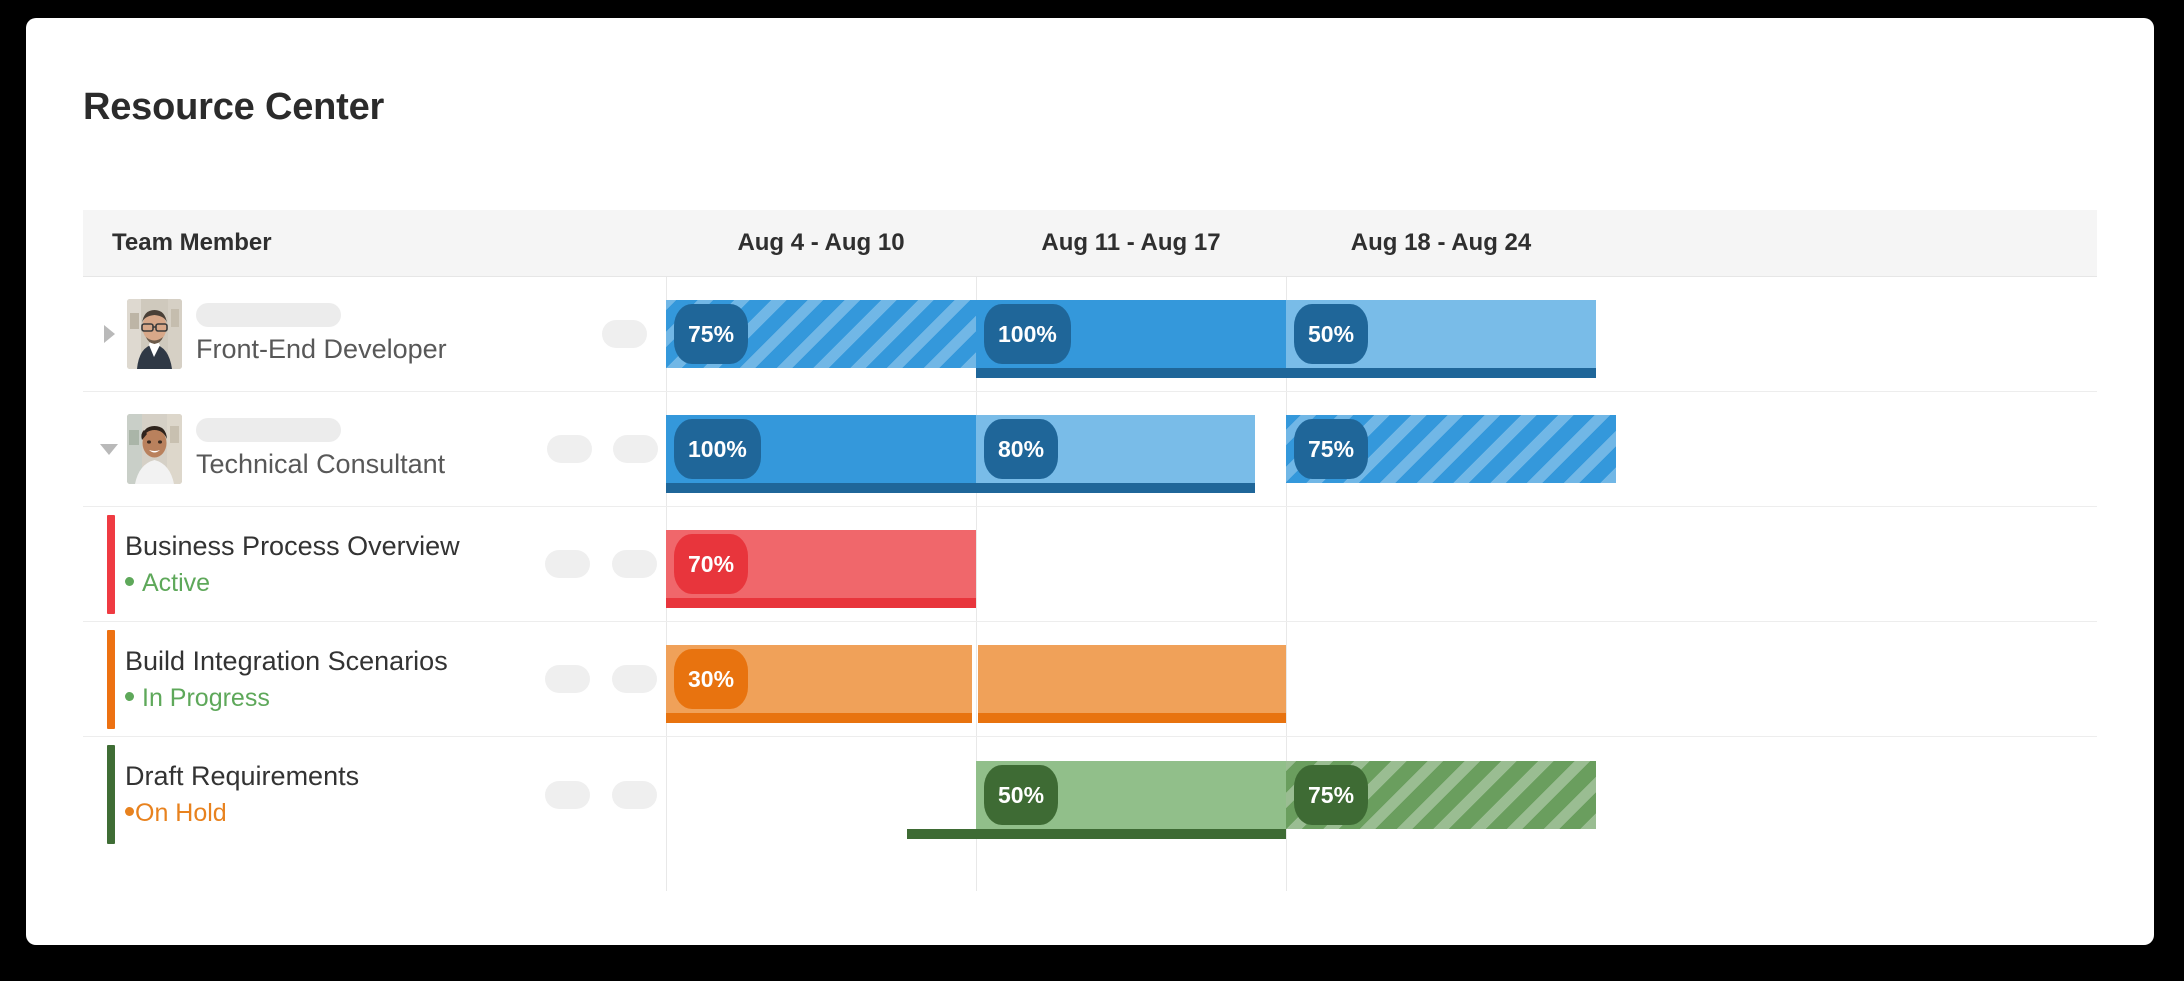 The height and width of the screenshot is (981, 2184). Describe the element at coordinates (181, 813) in the screenshot. I see `status-label: On Hold` at that location.